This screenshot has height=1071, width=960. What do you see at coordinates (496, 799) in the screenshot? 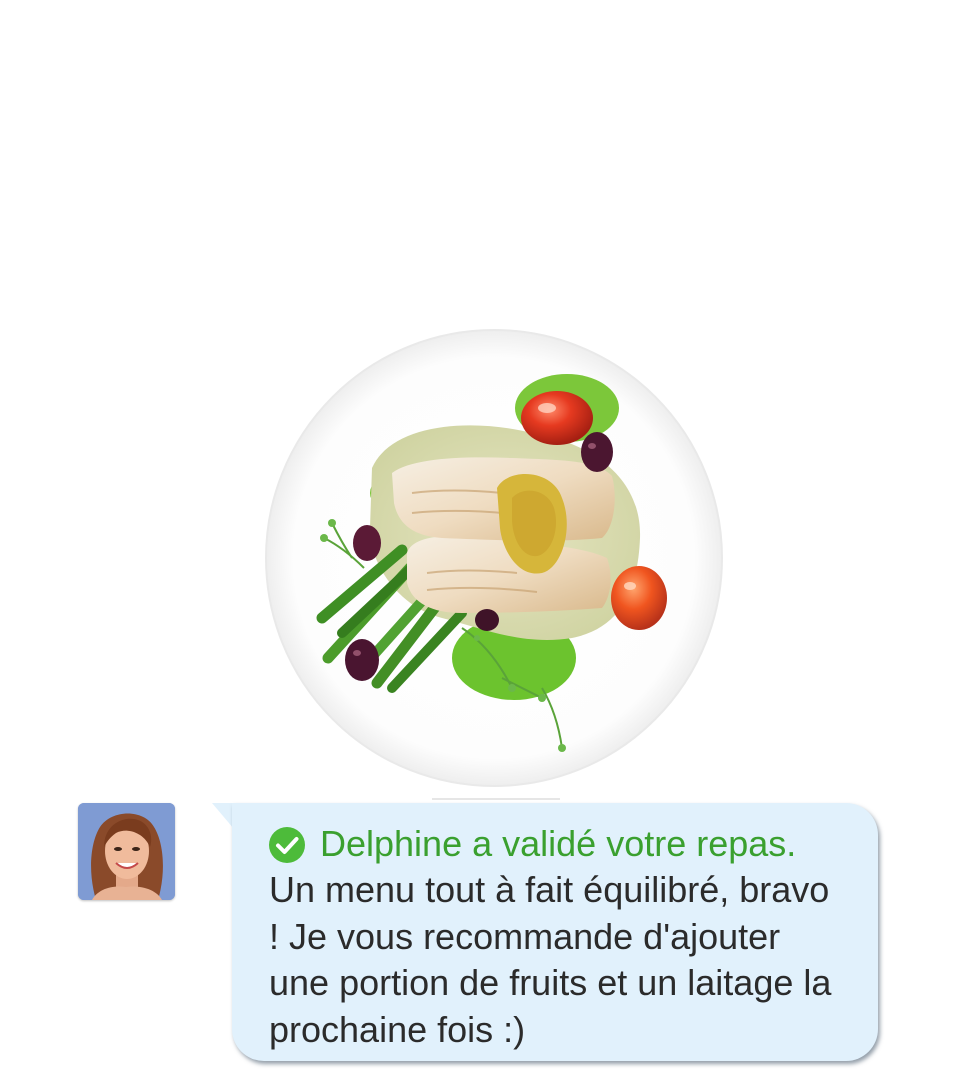
I see `divider` at bounding box center [496, 799].